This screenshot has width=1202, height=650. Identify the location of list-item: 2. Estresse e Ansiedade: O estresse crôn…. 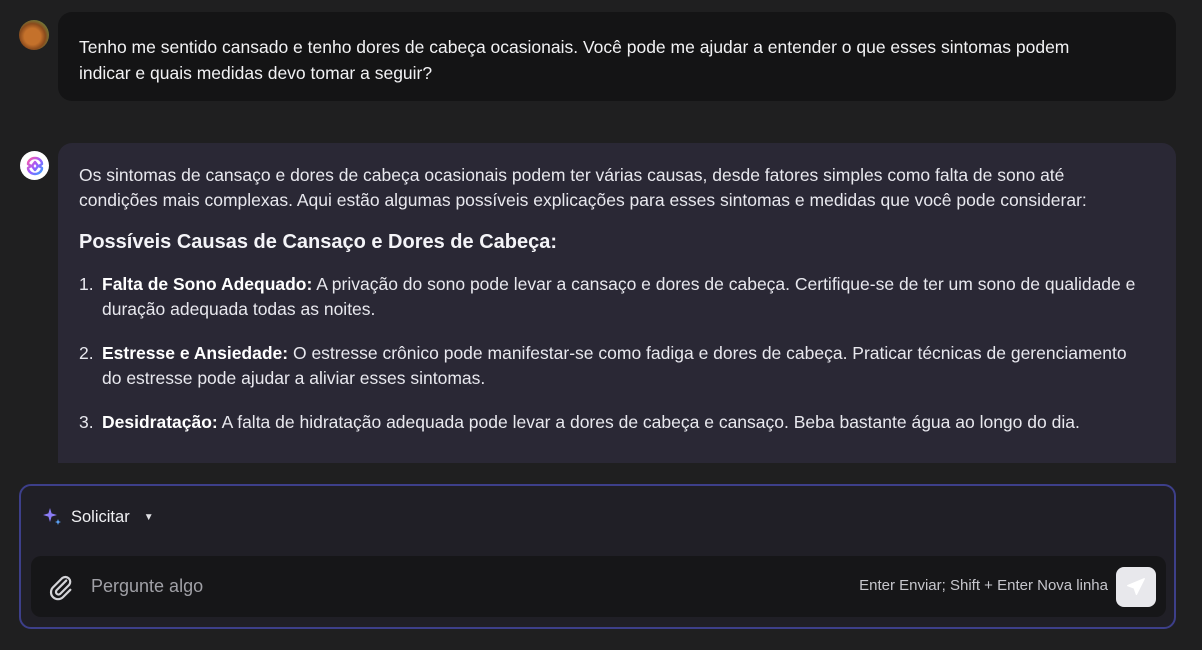
(612, 366).